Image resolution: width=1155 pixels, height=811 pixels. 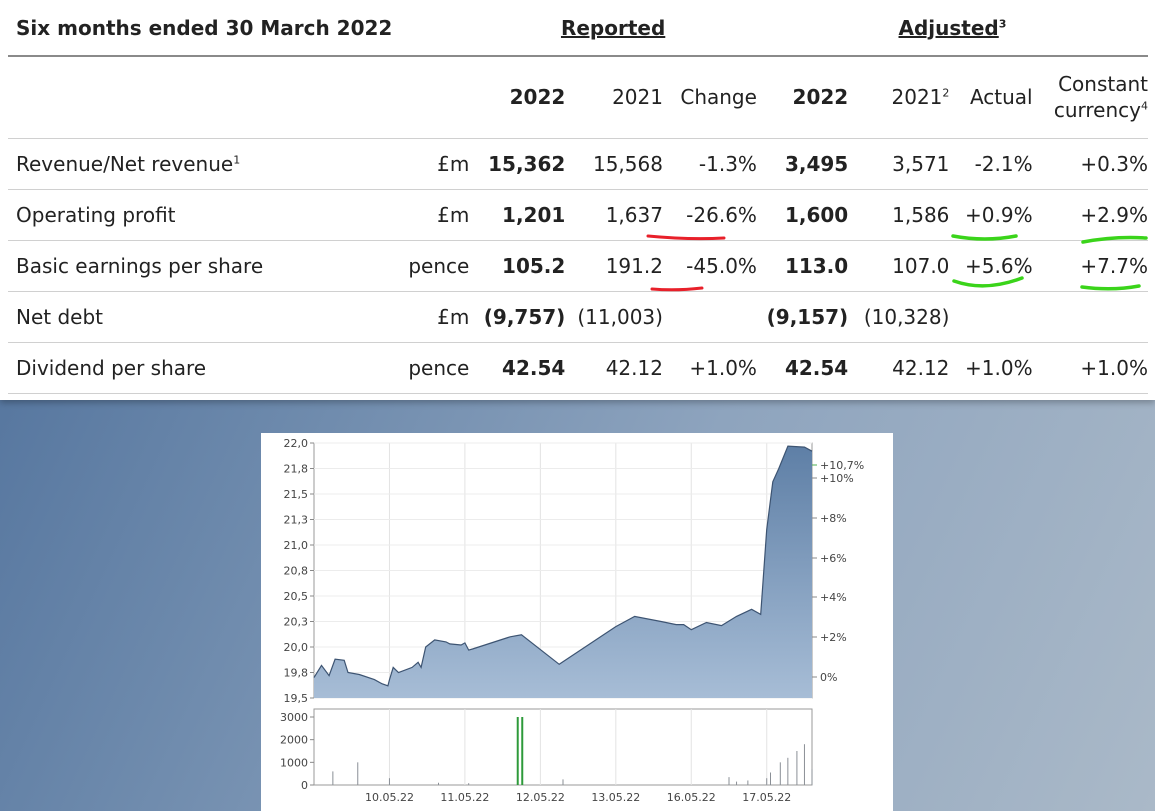 What do you see at coordinates (833, 637) in the screenshot?
I see `pct-tick-label: +2%` at bounding box center [833, 637].